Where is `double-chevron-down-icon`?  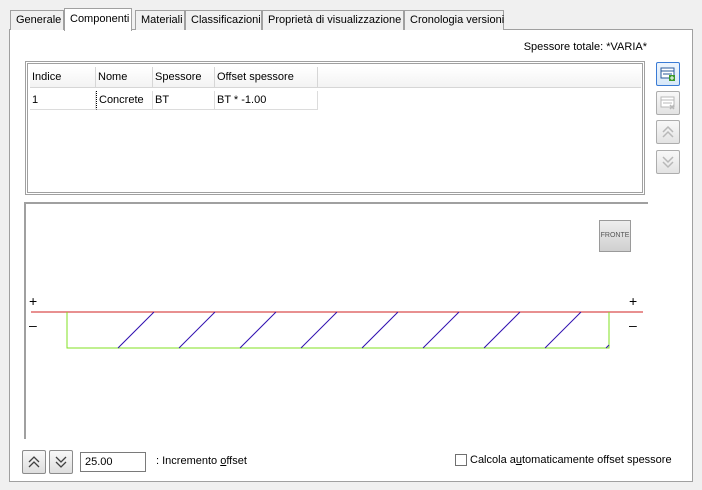
double-chevron-down-icon is located at coordinates (61, 462).